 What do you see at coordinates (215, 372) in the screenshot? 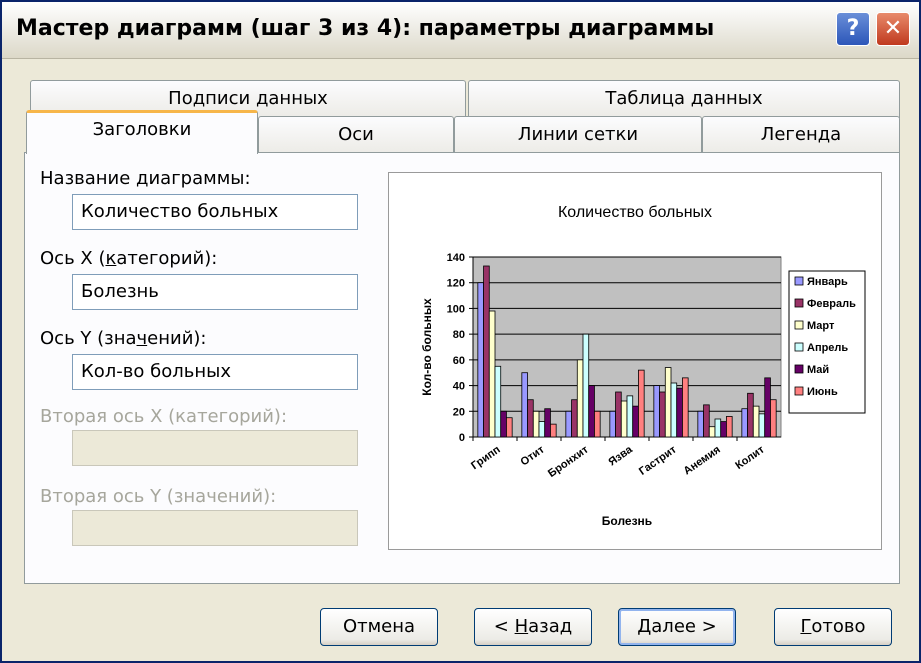
I see `y-axis-input: Кол-во больных` at bounding box center [215, 372].